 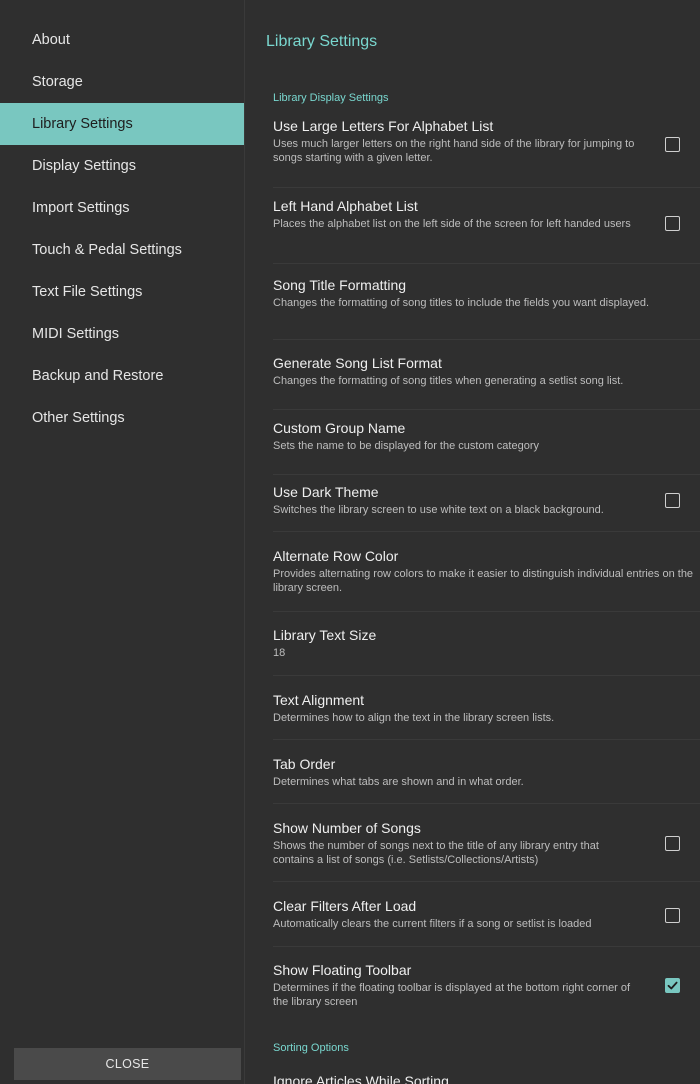 What do you see at coordinates (122, 418) in the screenshot?
I see `sidebar-item-other-settings: Other Settings` at bounding box center [122, 418].